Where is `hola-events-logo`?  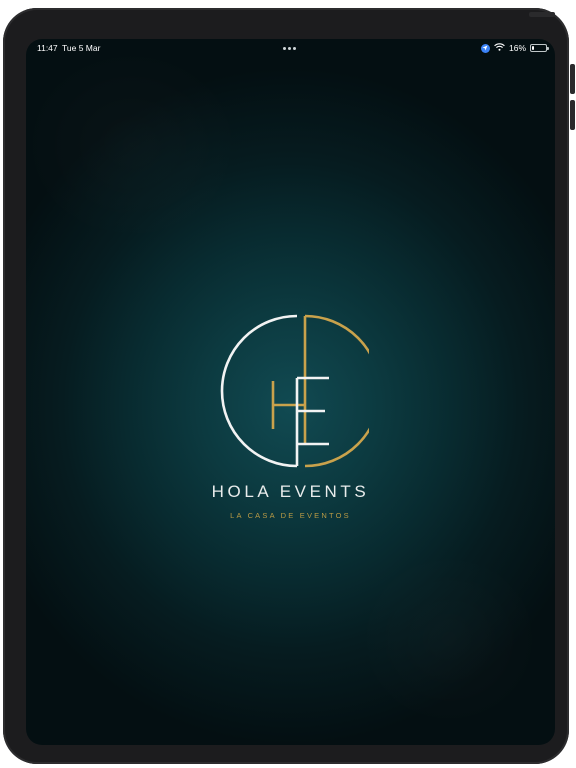
hola-events-logo is located at coordinates (297, 391).